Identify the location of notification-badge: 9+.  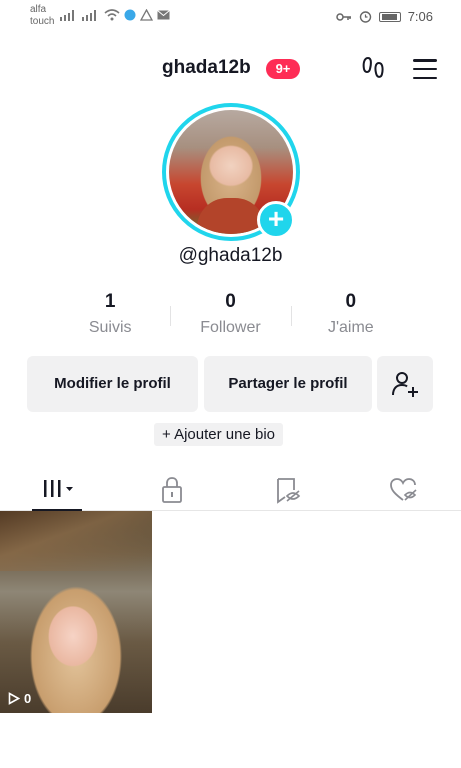
(283, 69).